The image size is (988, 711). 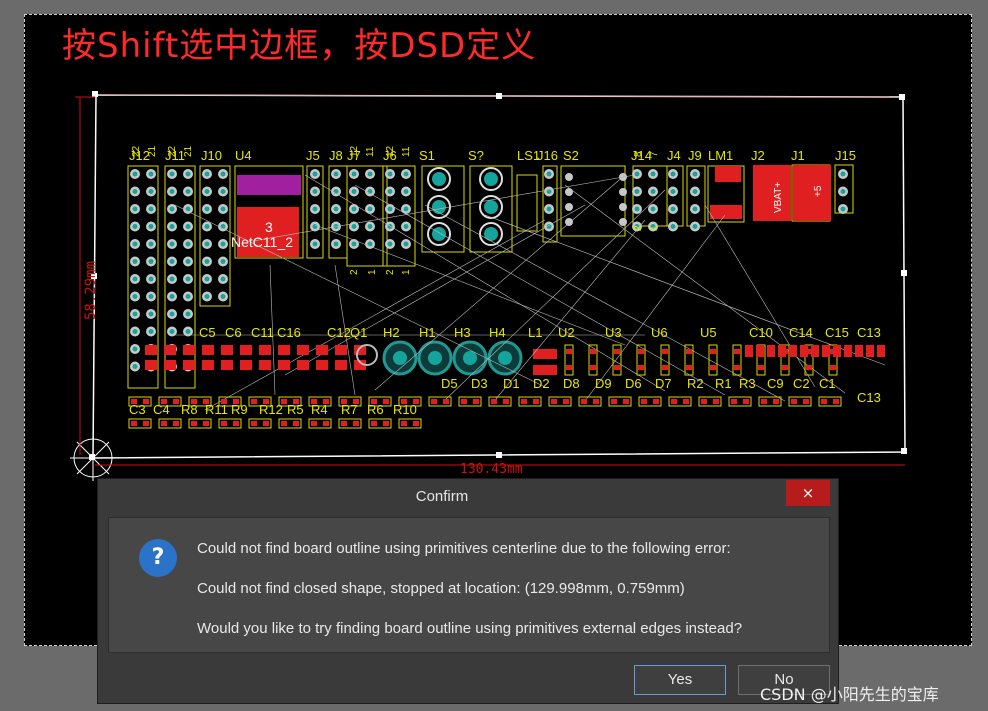 What do you see at coordinates (449, 383) in the screenshot?
I see `svg-text: D5` at bounding box center [449, 383].